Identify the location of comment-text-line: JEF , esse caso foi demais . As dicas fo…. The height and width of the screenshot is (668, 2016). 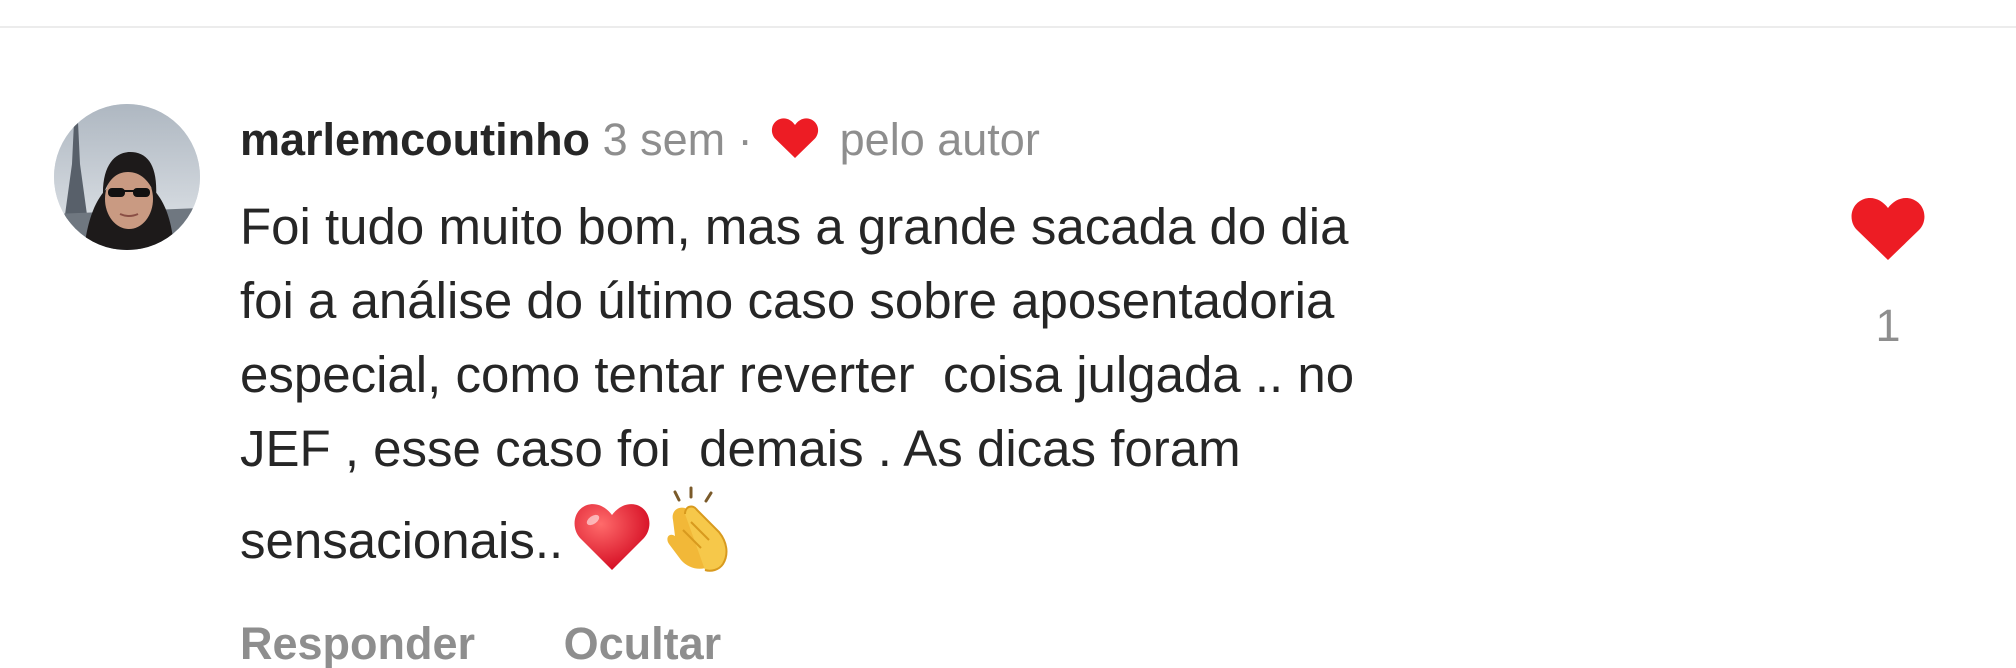
(740, 448).